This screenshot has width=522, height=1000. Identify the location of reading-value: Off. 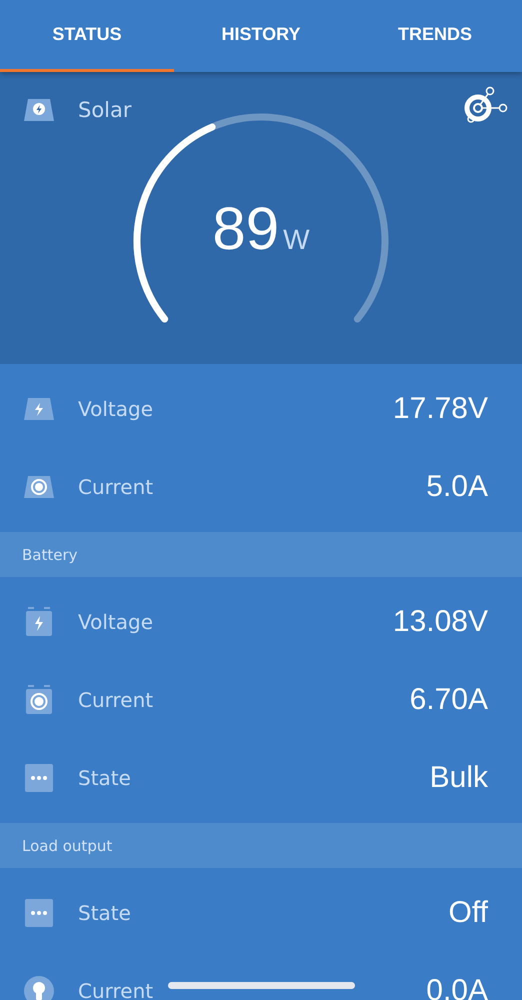
(468, 913).